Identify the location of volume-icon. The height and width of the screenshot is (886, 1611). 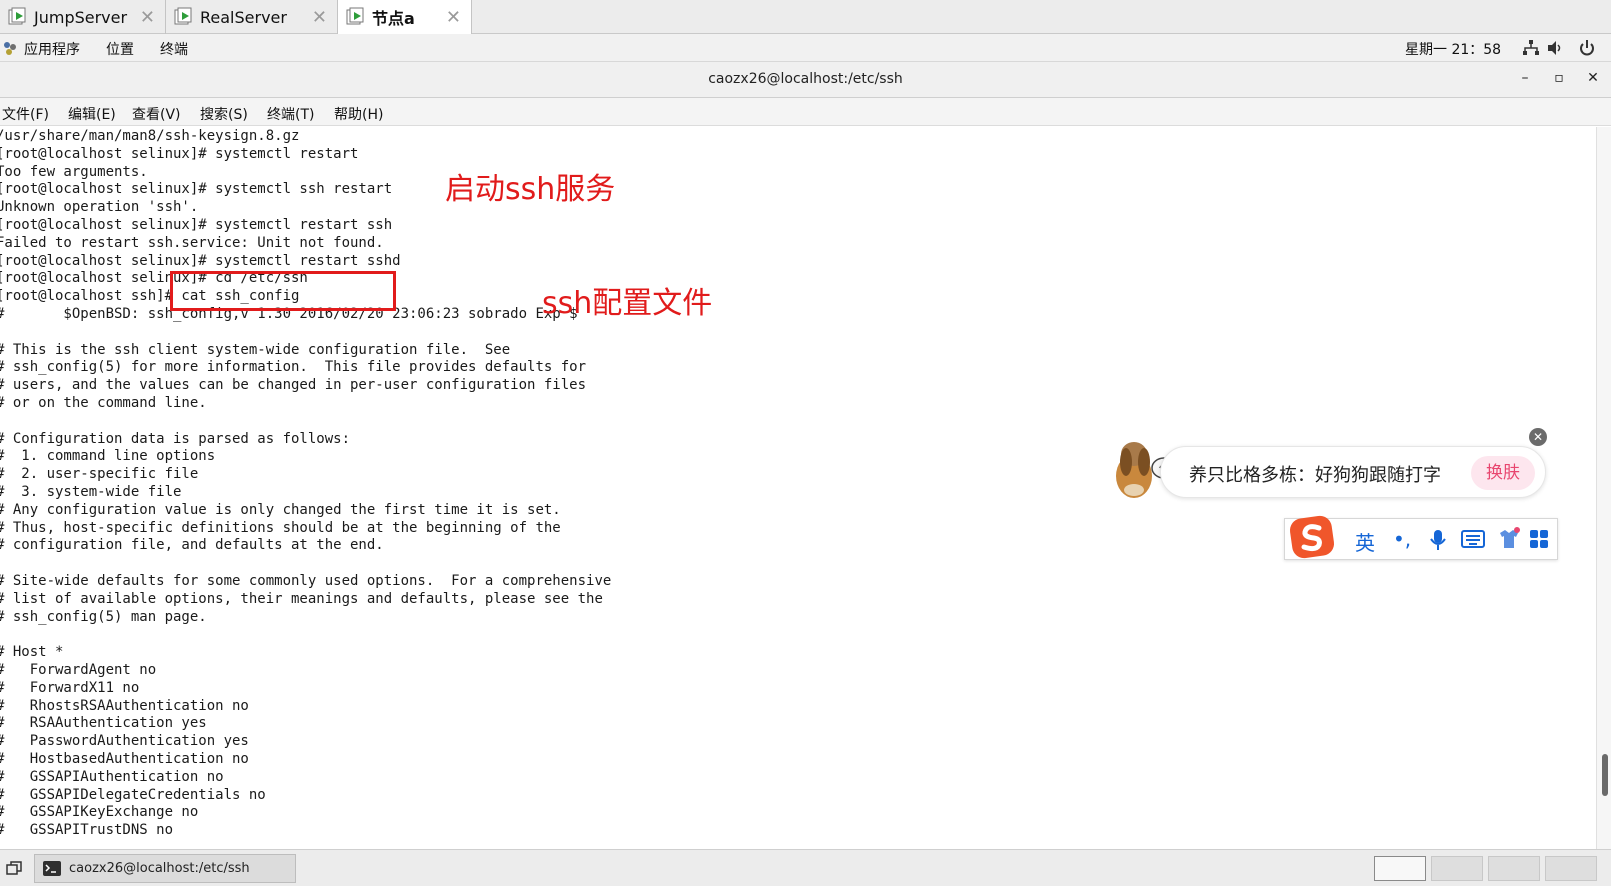
(1555, 48).